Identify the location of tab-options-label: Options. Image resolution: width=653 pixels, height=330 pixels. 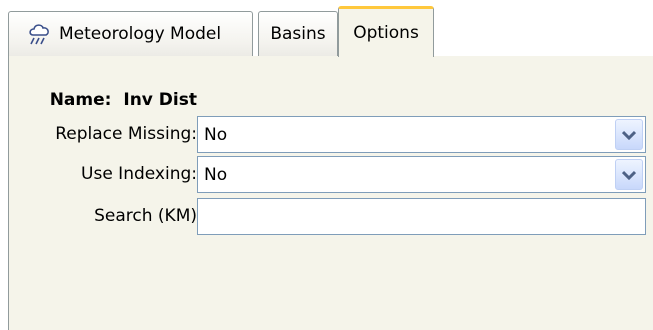
(386, 33).